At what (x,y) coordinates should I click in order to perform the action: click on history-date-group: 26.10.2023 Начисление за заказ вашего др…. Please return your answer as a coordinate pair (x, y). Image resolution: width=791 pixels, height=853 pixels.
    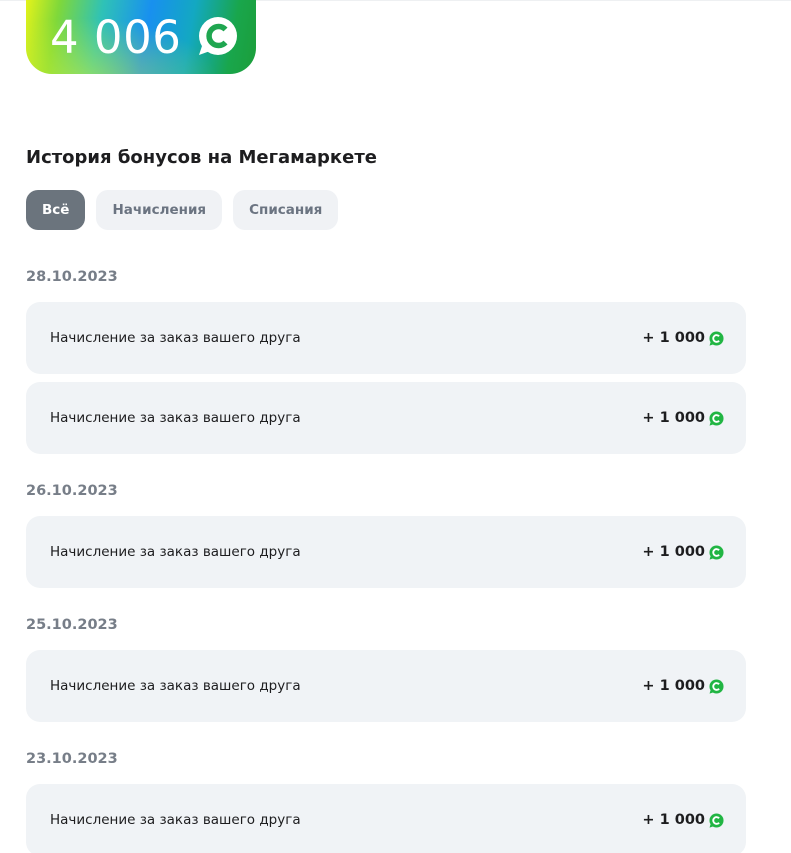
    Looking at the image, I should click on (386, 532).